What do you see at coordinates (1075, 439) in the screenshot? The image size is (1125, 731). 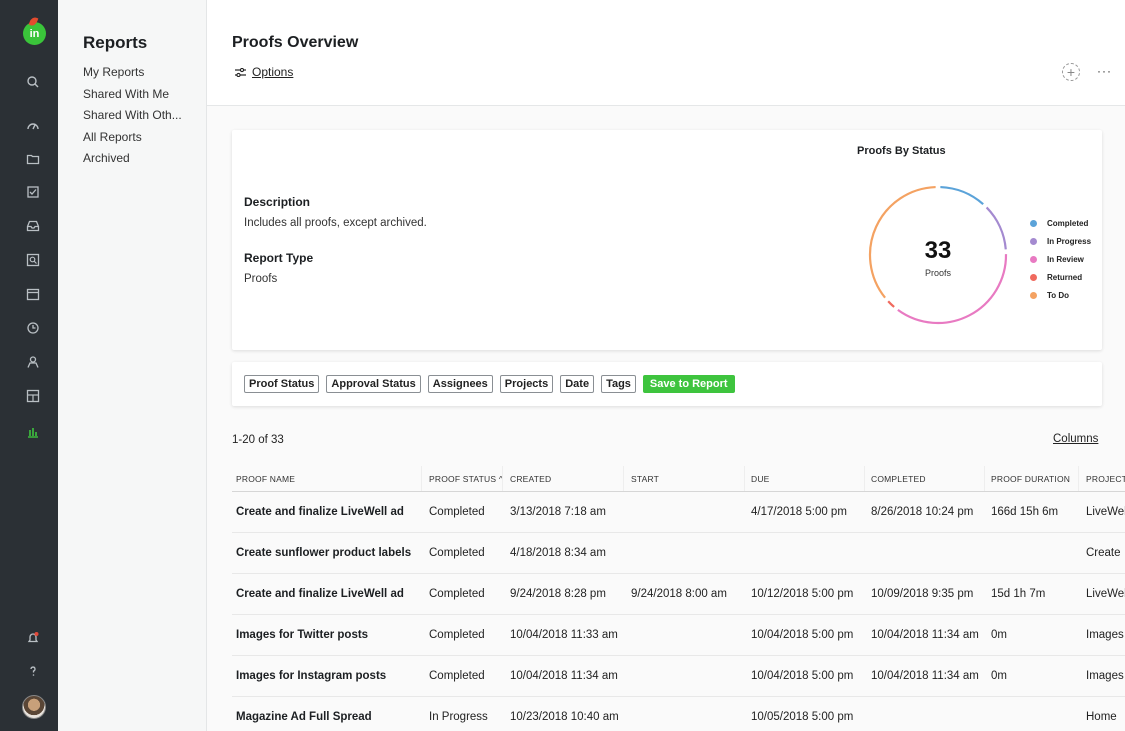 I see `columns-link: Columns` at bounding box center [1075, 439].